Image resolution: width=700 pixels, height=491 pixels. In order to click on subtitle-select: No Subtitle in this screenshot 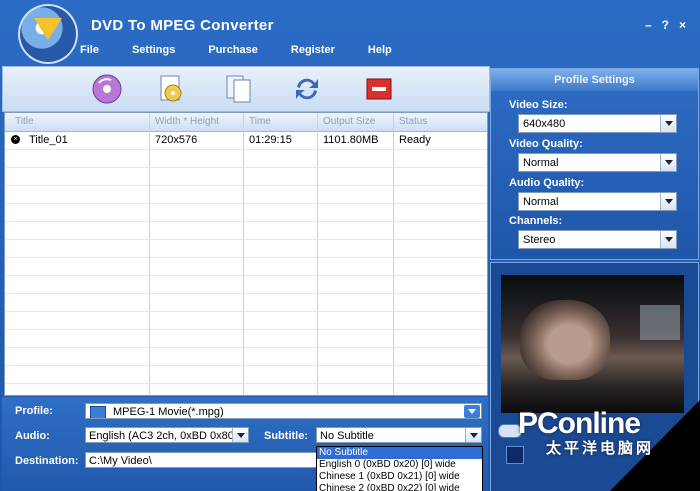, I will do `click(399, 435)`.